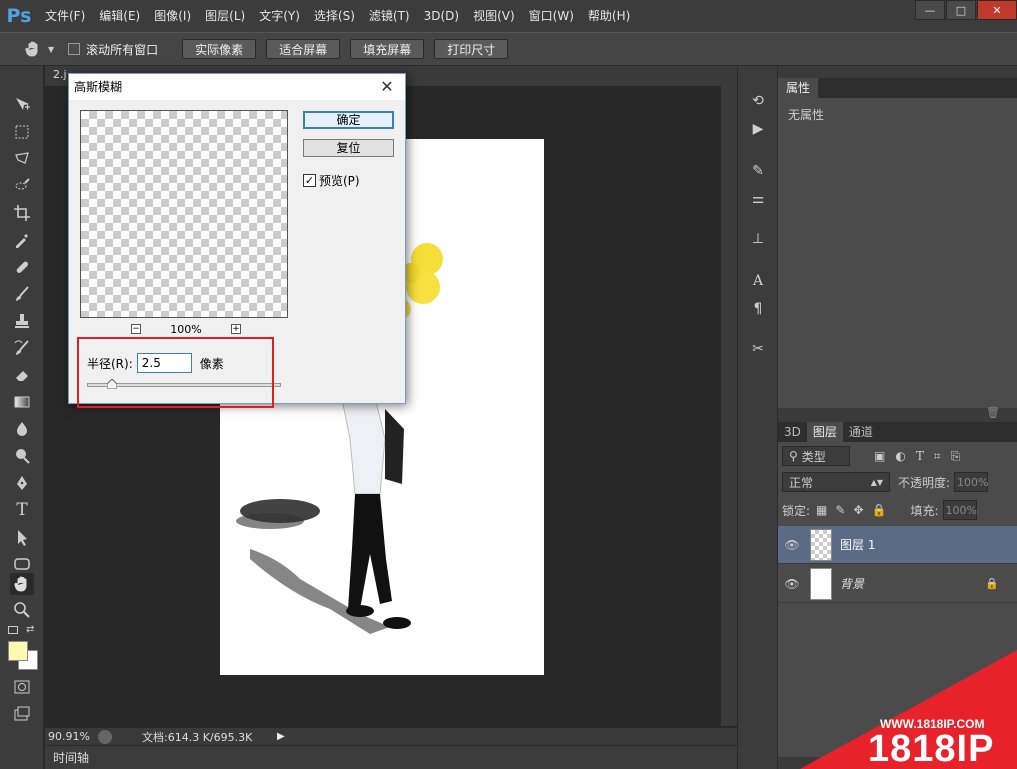 This screenshot has height=769, width=1017. What do you see at coordinates (798, 88) in the screenshot?
I see `tab-properties: 属性` at bounding box center [798, 88].